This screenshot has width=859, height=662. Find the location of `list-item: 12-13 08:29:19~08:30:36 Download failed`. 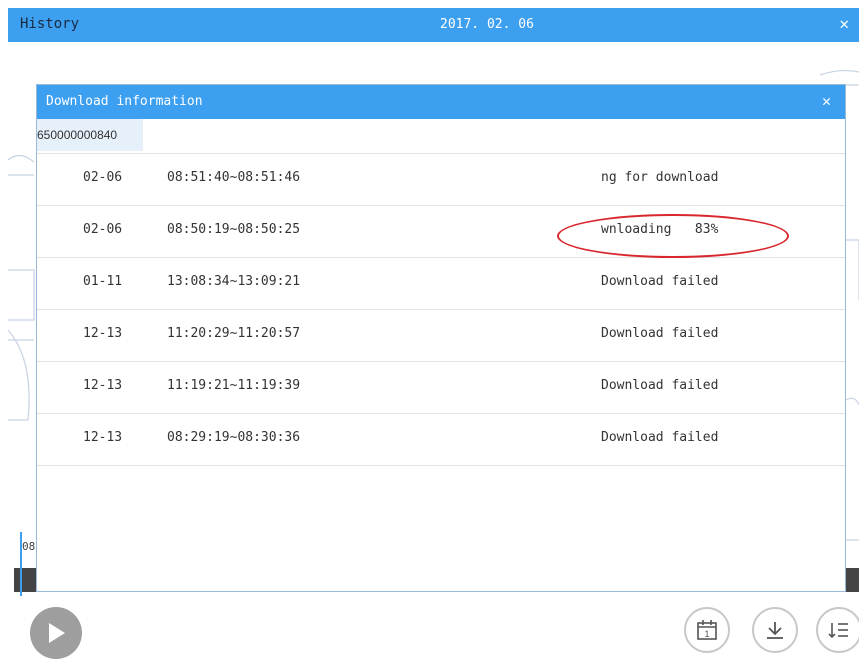

list-item: 12-13 08:29:19~08:30:36 Download failed is located at coordinates (441, 439).